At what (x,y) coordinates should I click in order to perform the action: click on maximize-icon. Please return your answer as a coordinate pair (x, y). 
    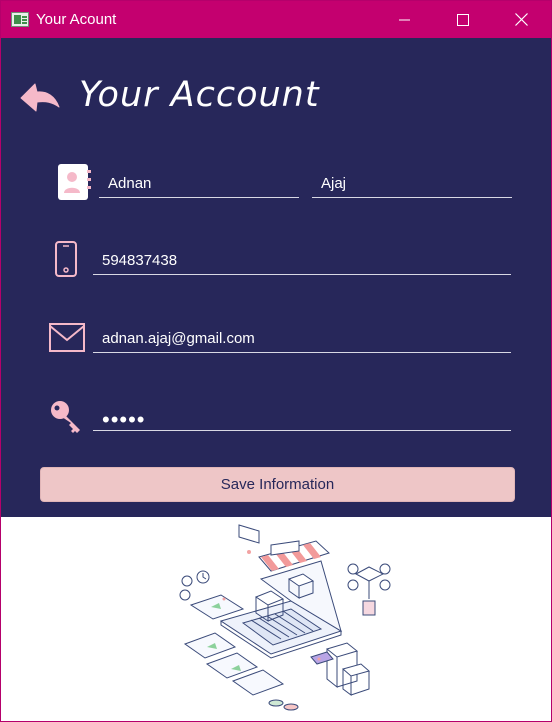
    Looking at the image, I should click on (463, 19).